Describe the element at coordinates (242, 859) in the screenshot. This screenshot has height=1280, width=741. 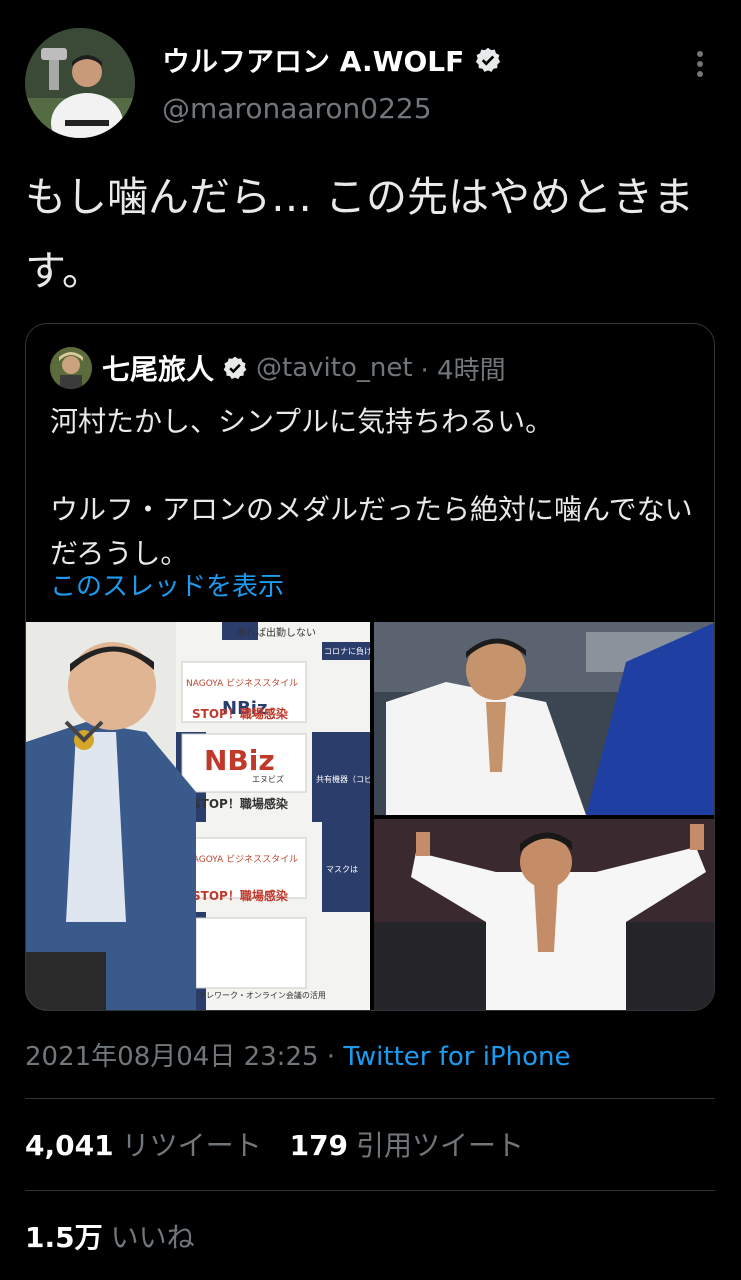
I see `poster-text-nagoya-2: NAGOYA ビジネススタイル` at that location.